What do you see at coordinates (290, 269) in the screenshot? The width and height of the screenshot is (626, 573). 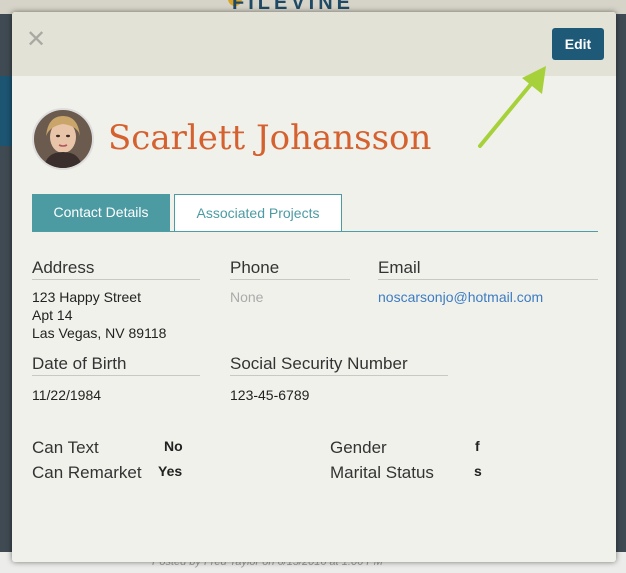 I see `phone-label: Phone` at bounding box center [290, 269].